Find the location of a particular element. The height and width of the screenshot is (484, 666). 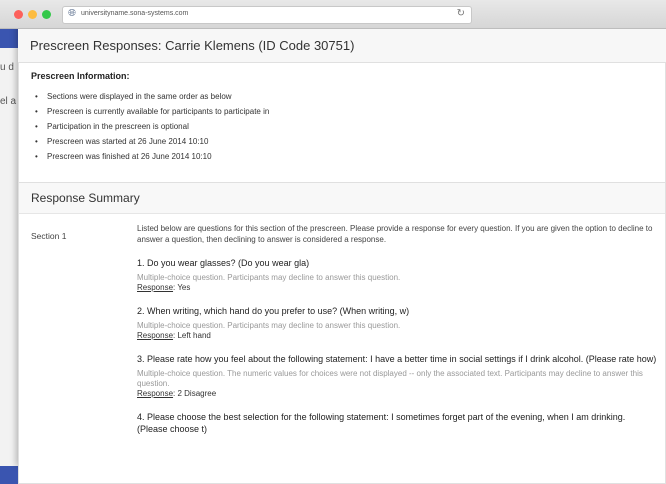

address-bar: 🌐︎ universityname.sona-systems.com ↻ is located at coordinates (267, 15).